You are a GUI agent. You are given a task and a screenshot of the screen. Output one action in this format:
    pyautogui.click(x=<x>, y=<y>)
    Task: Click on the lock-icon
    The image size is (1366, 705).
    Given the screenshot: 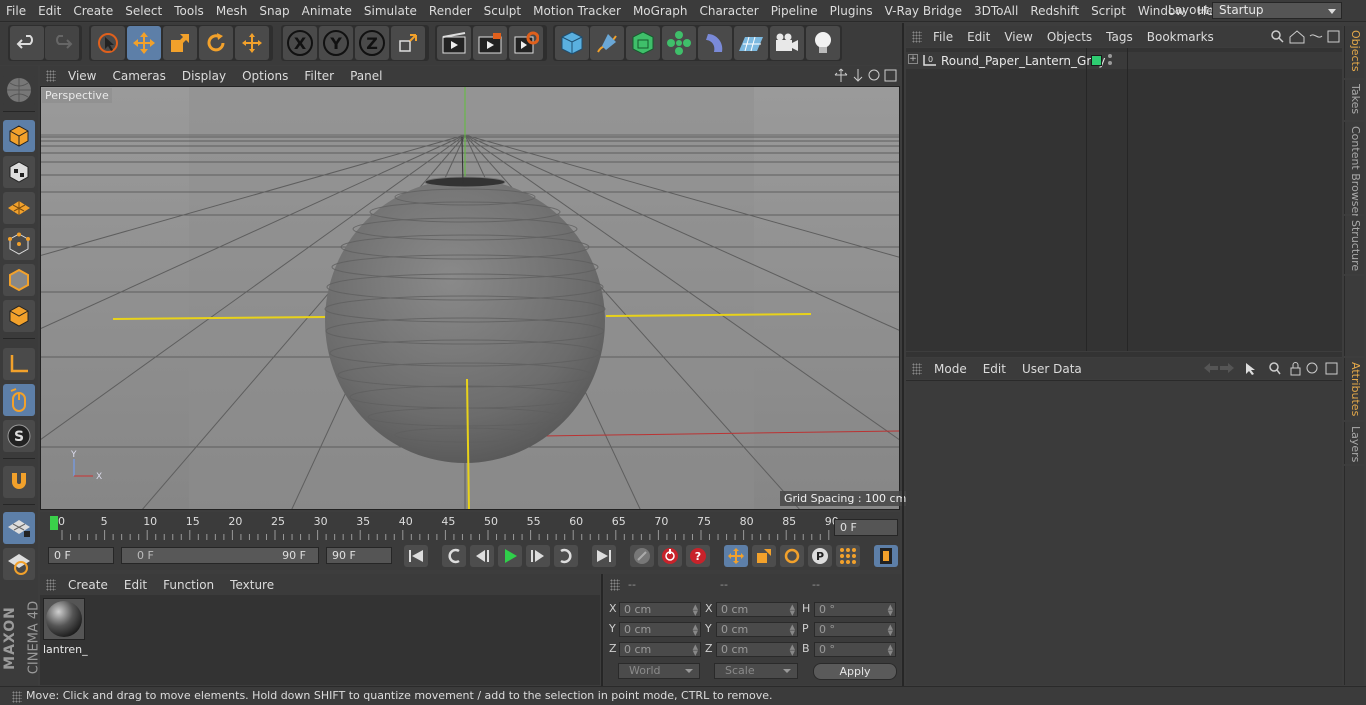 What is the action you would take?
    pyautogui.click(x=1295, y=369)
    